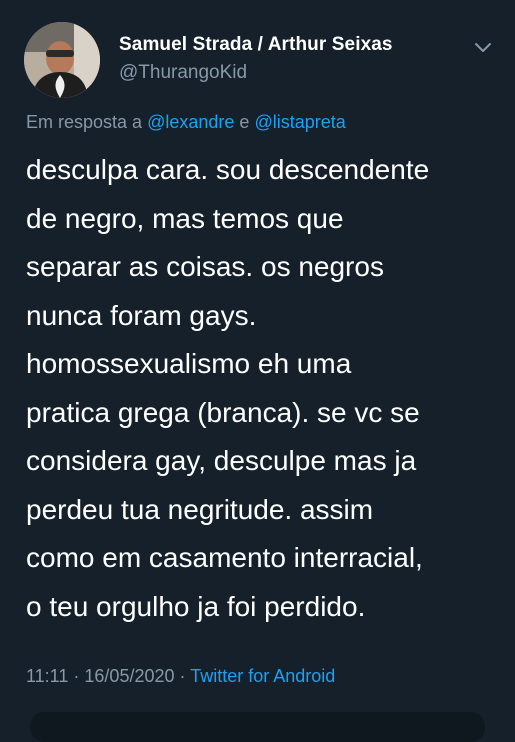 The height and width of the screenshot is (742, 515). What do you see at coordinates (47, 676) in the screenshot?
I see `tweet-time: 11:11` at bounding box center [47, 676].